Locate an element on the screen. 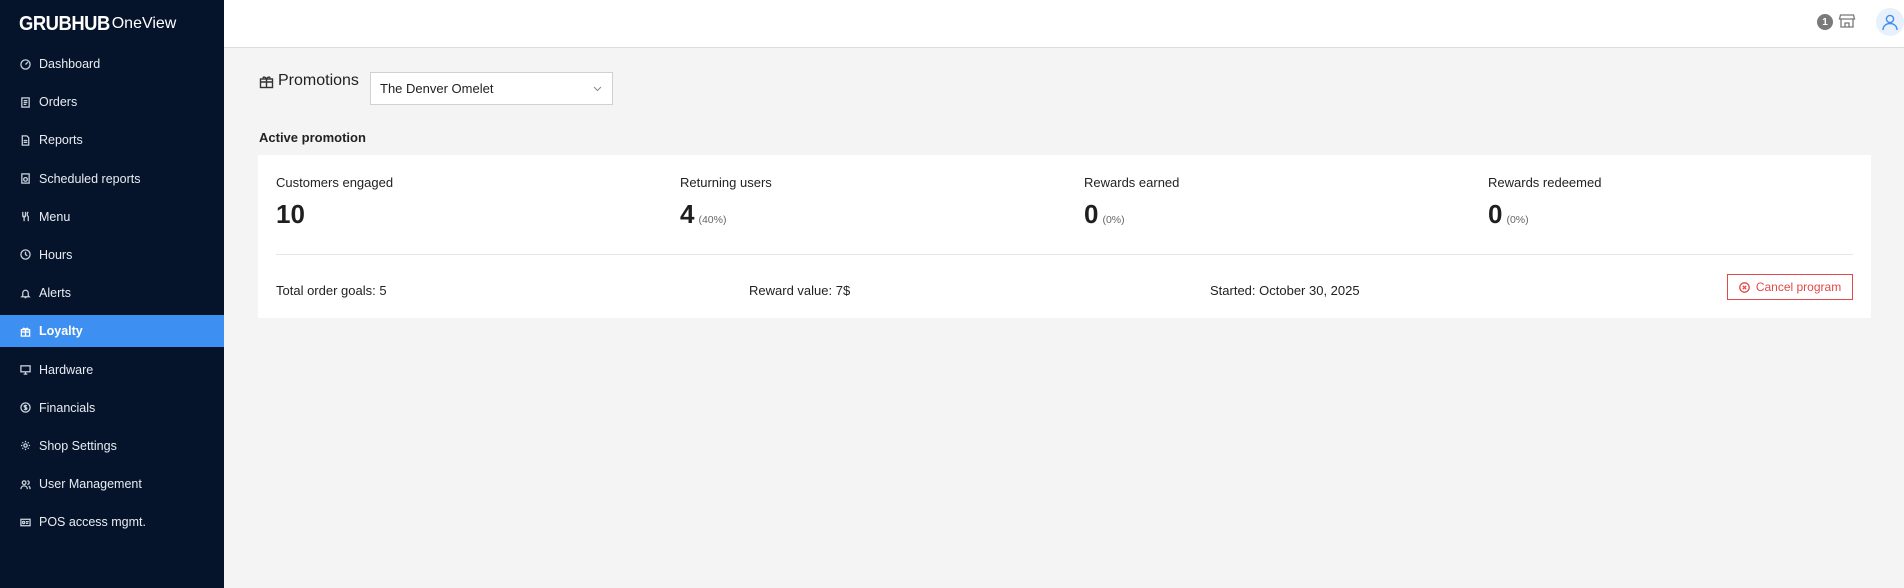 This screenshot has width=1904, height=588. sidebar-item-label: Loyalty is located at coordinates (61, 331).